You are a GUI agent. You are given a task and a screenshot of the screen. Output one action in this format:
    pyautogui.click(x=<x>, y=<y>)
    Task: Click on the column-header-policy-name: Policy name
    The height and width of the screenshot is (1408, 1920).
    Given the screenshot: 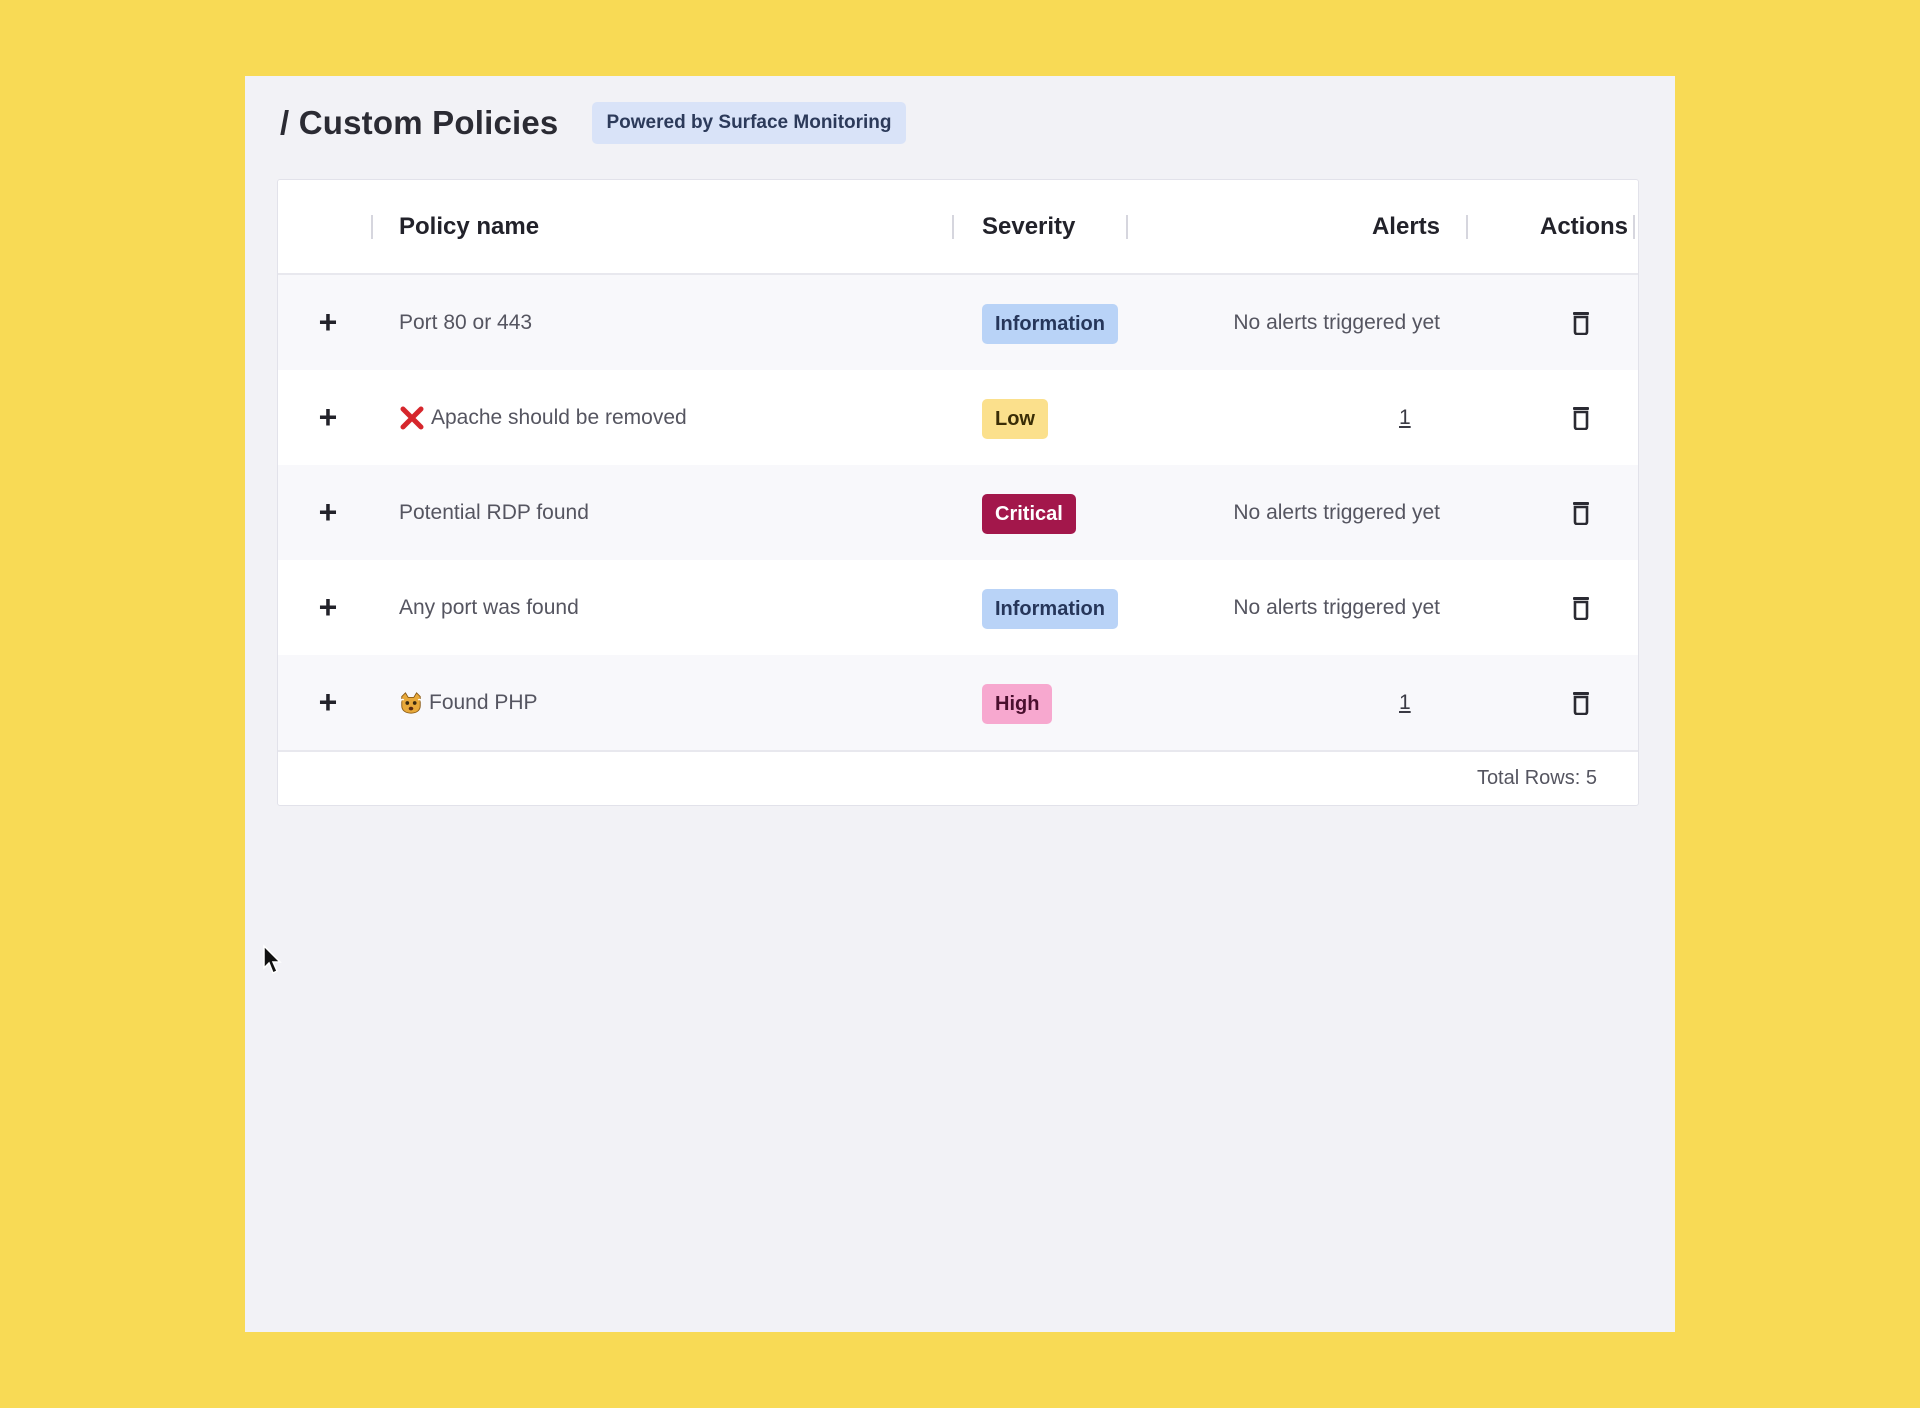 What is the action you would take?
    pyautogui.click(x=469, y=226)
    